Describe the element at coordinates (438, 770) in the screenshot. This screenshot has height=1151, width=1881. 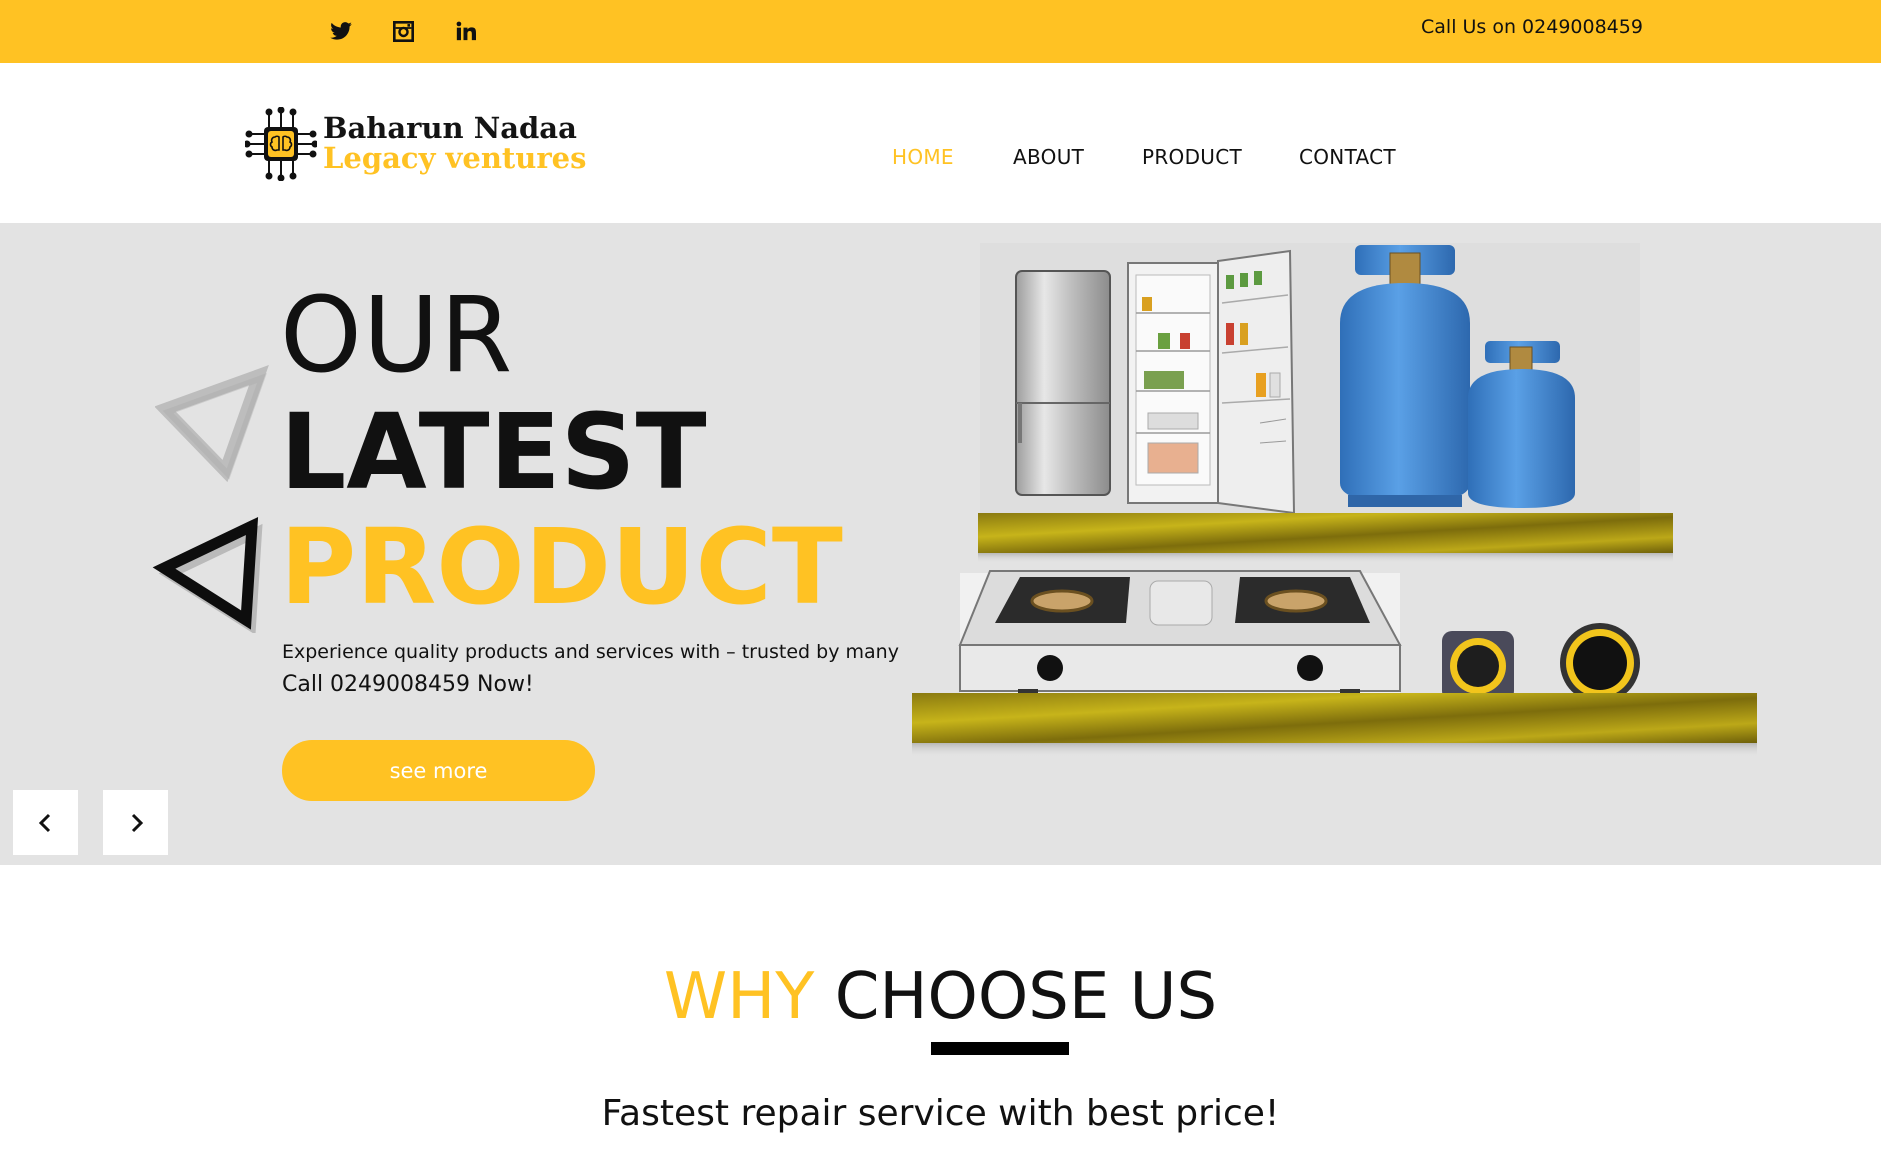
I see `see-more-button: see more` at that location.